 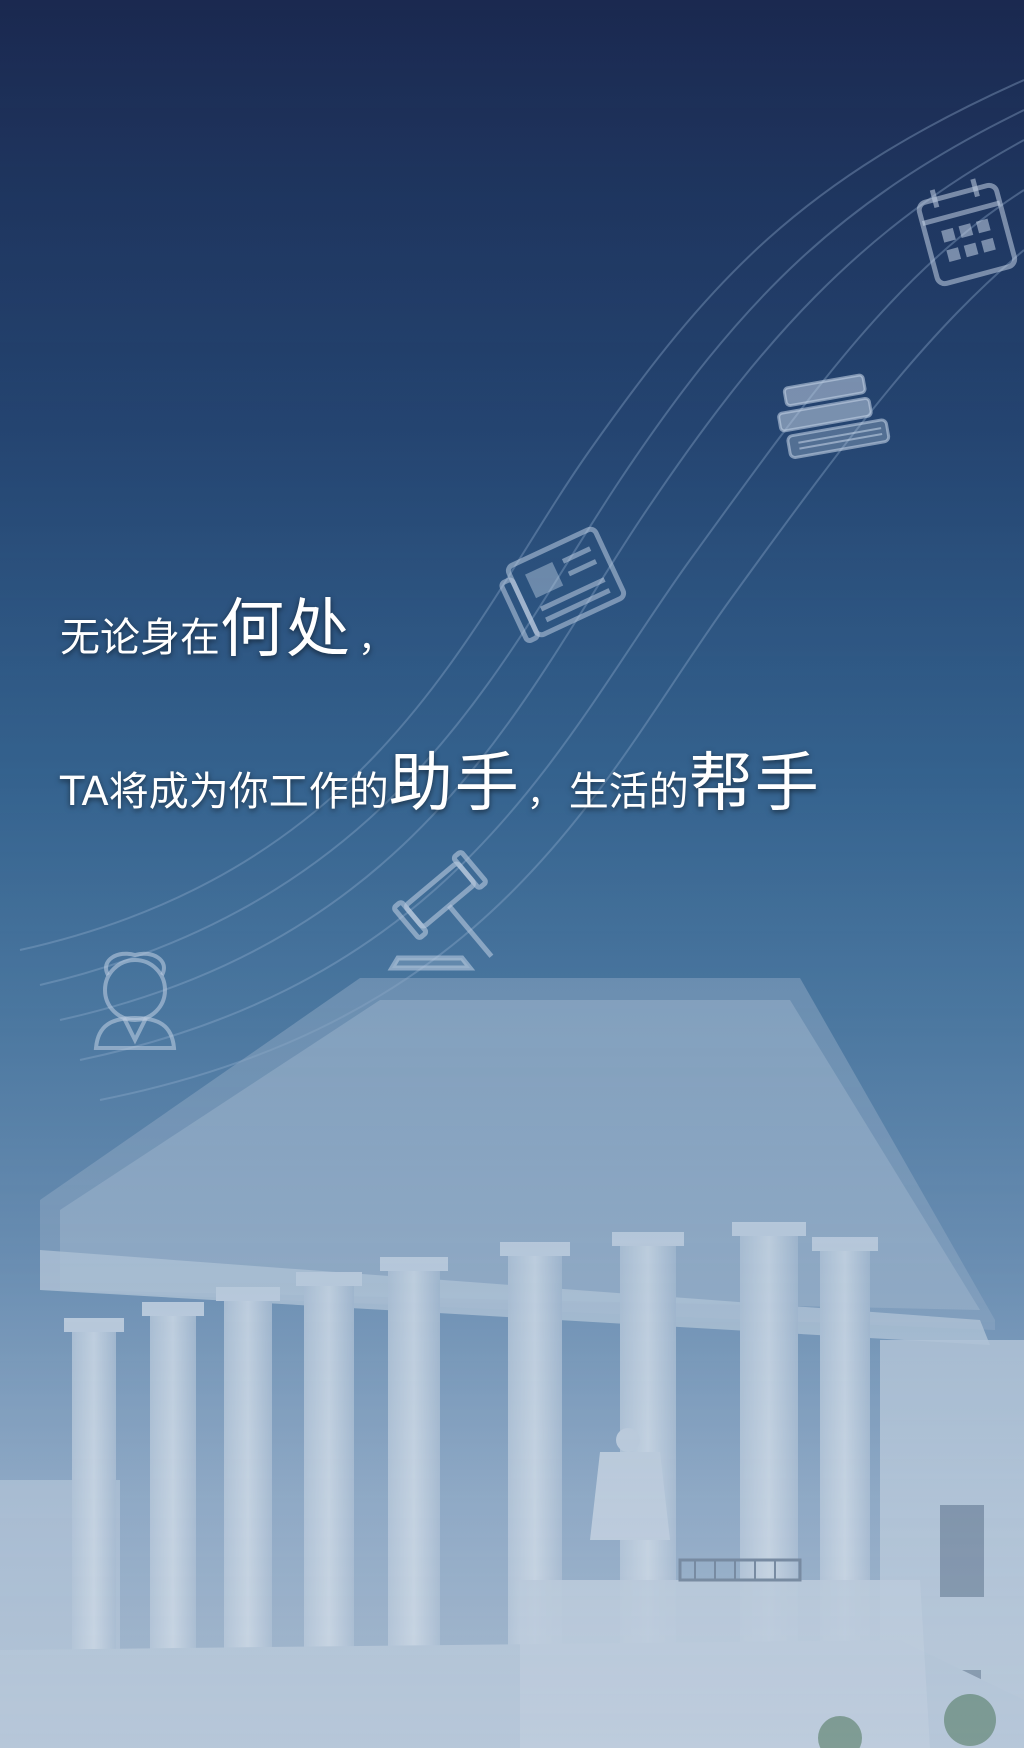 What do you see at coordinates (286, 630) in the screenshot?
I see `headline-line1-emphasis: 何处` at bounding box center [286, 630].